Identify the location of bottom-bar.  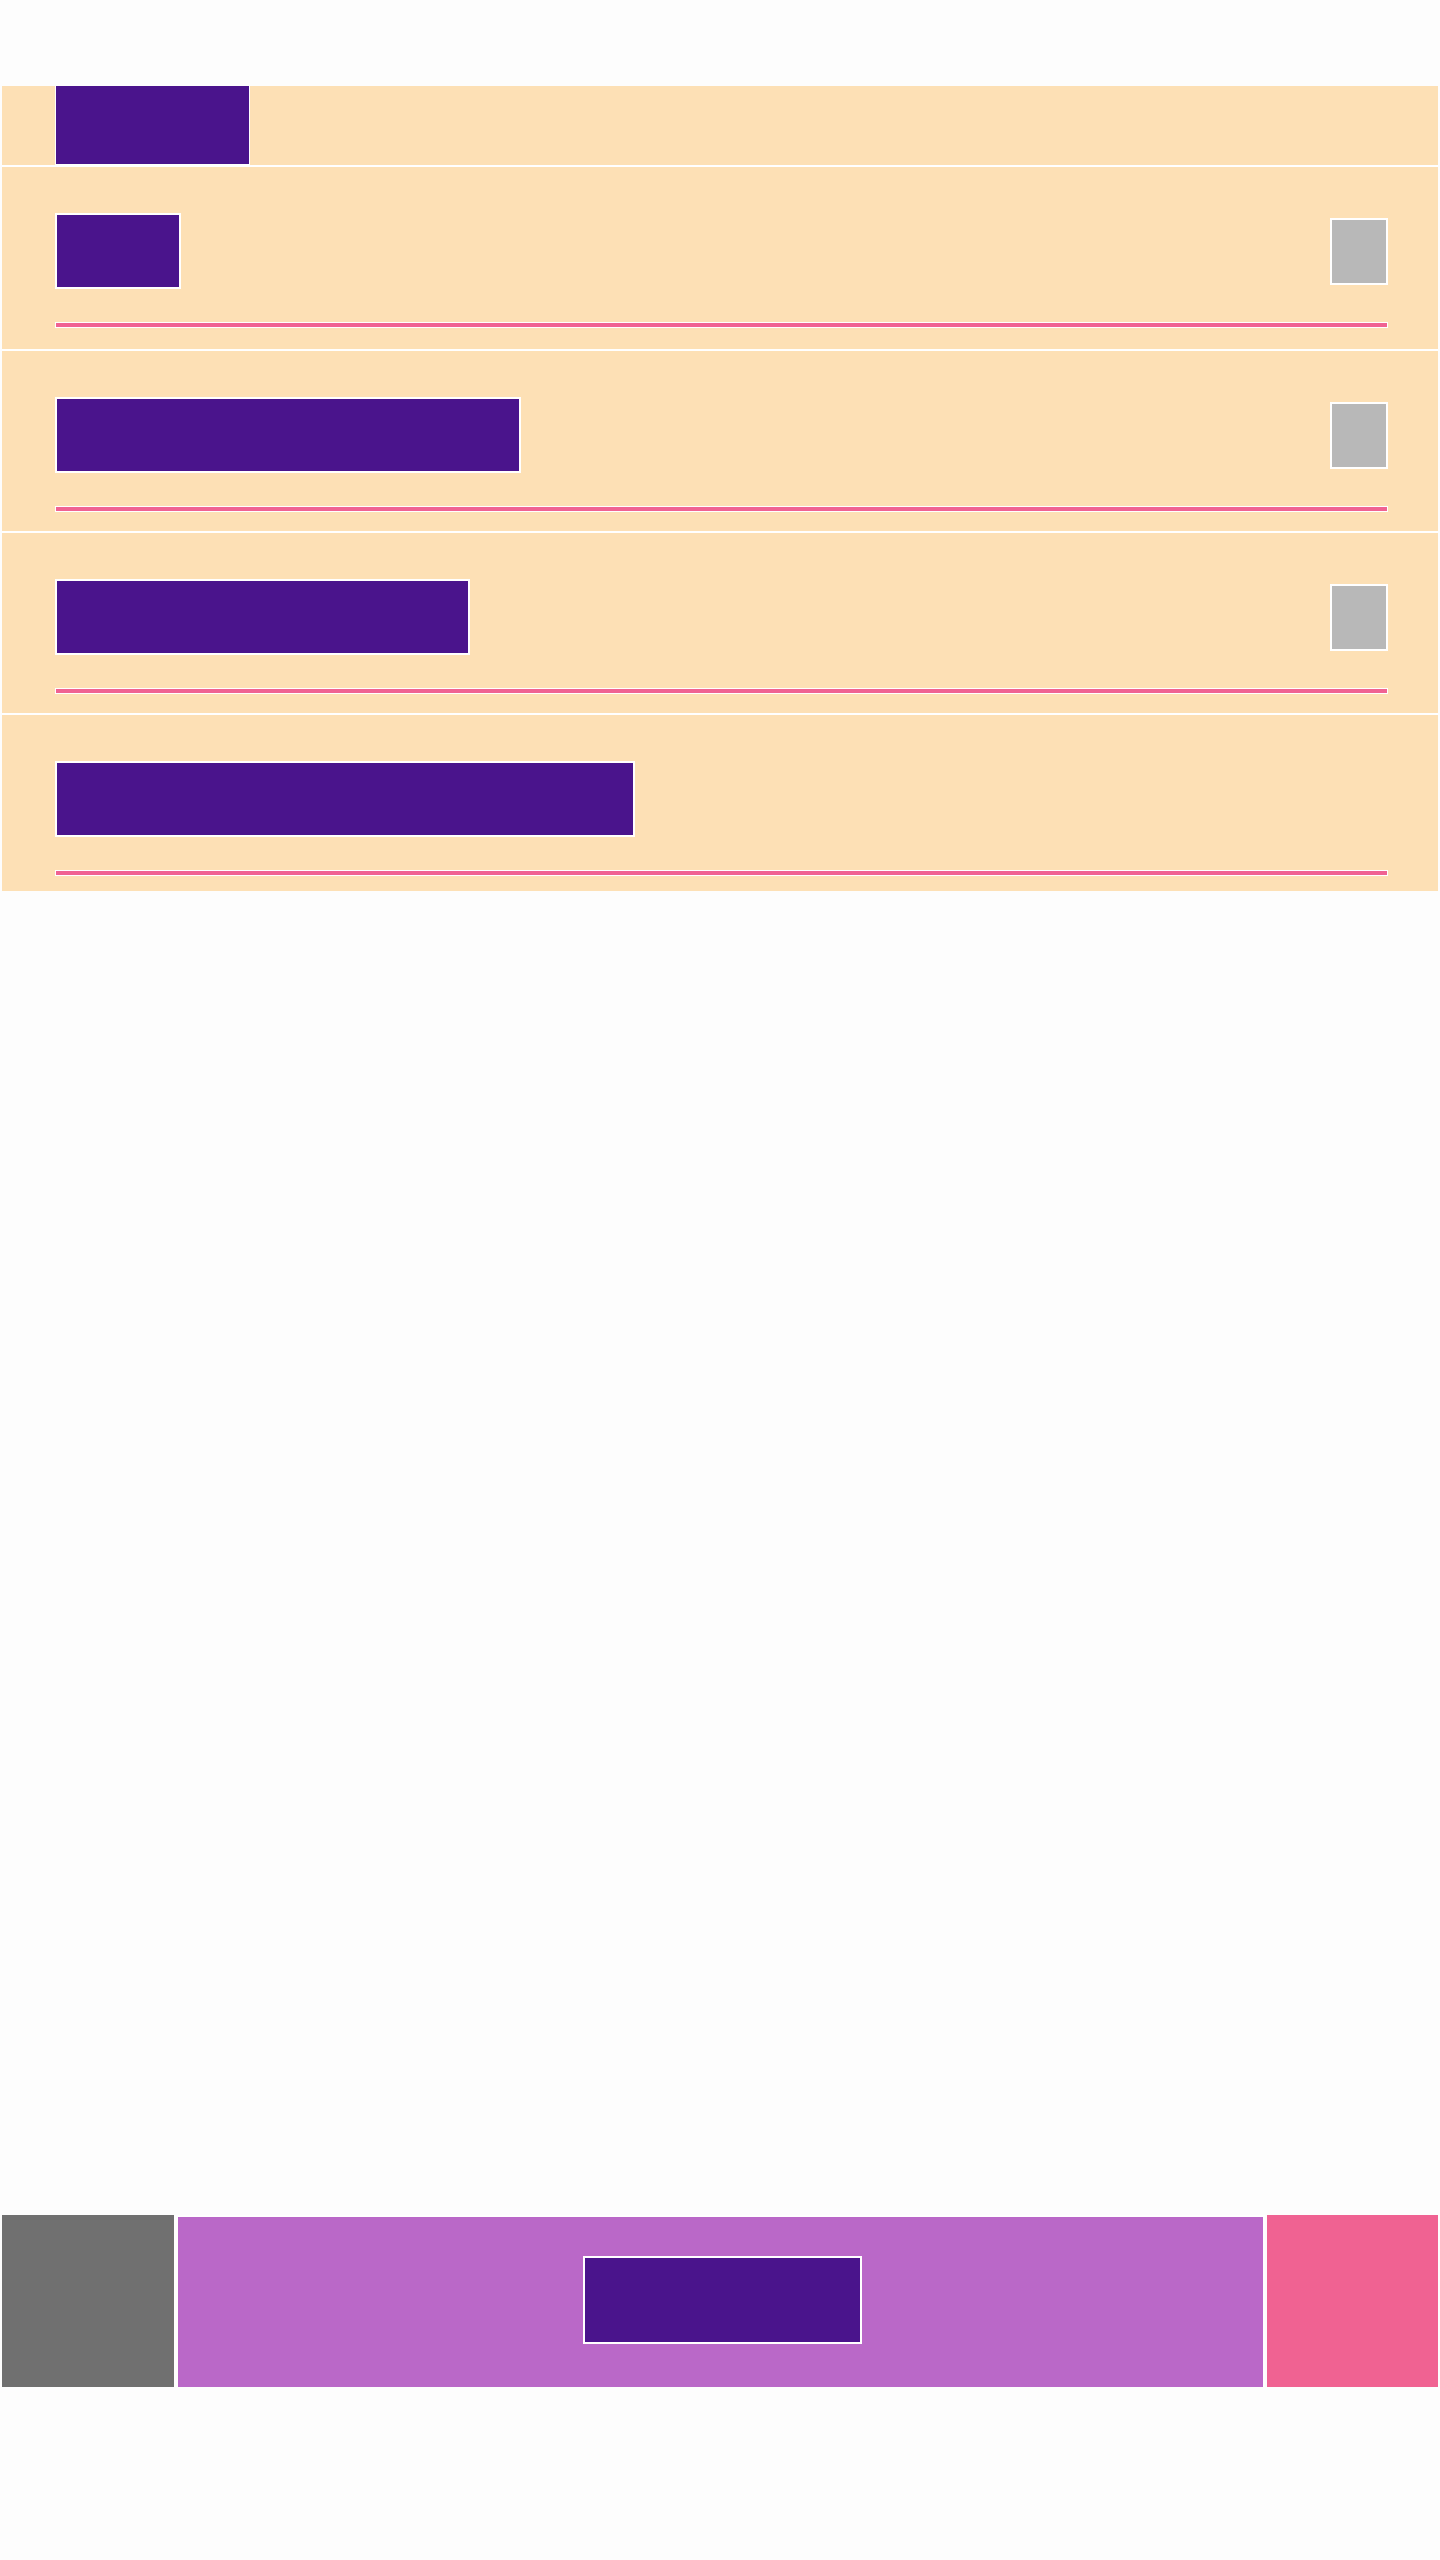
(720, 2301).